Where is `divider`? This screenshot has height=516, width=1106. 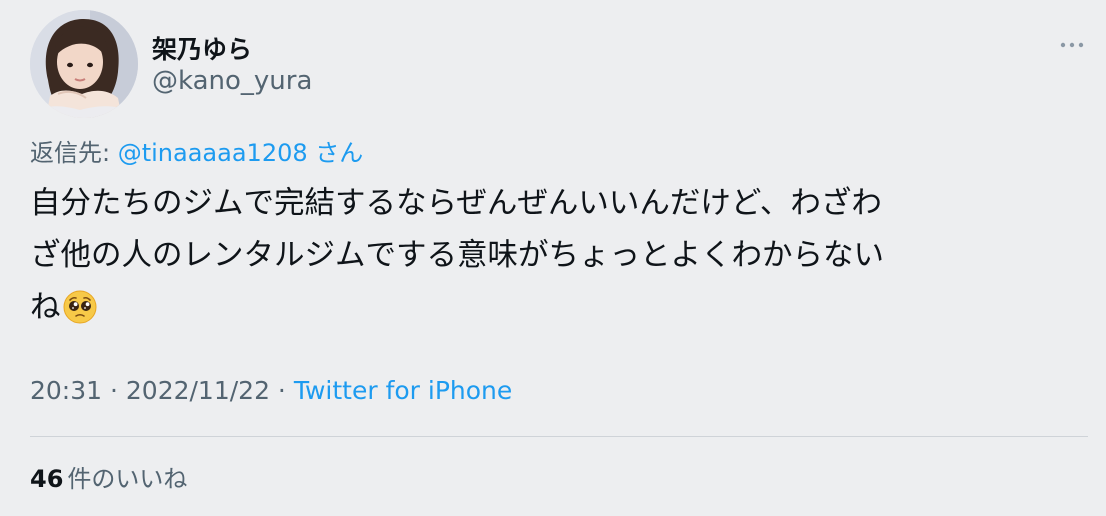
divider is located at coordinates (559, 436).